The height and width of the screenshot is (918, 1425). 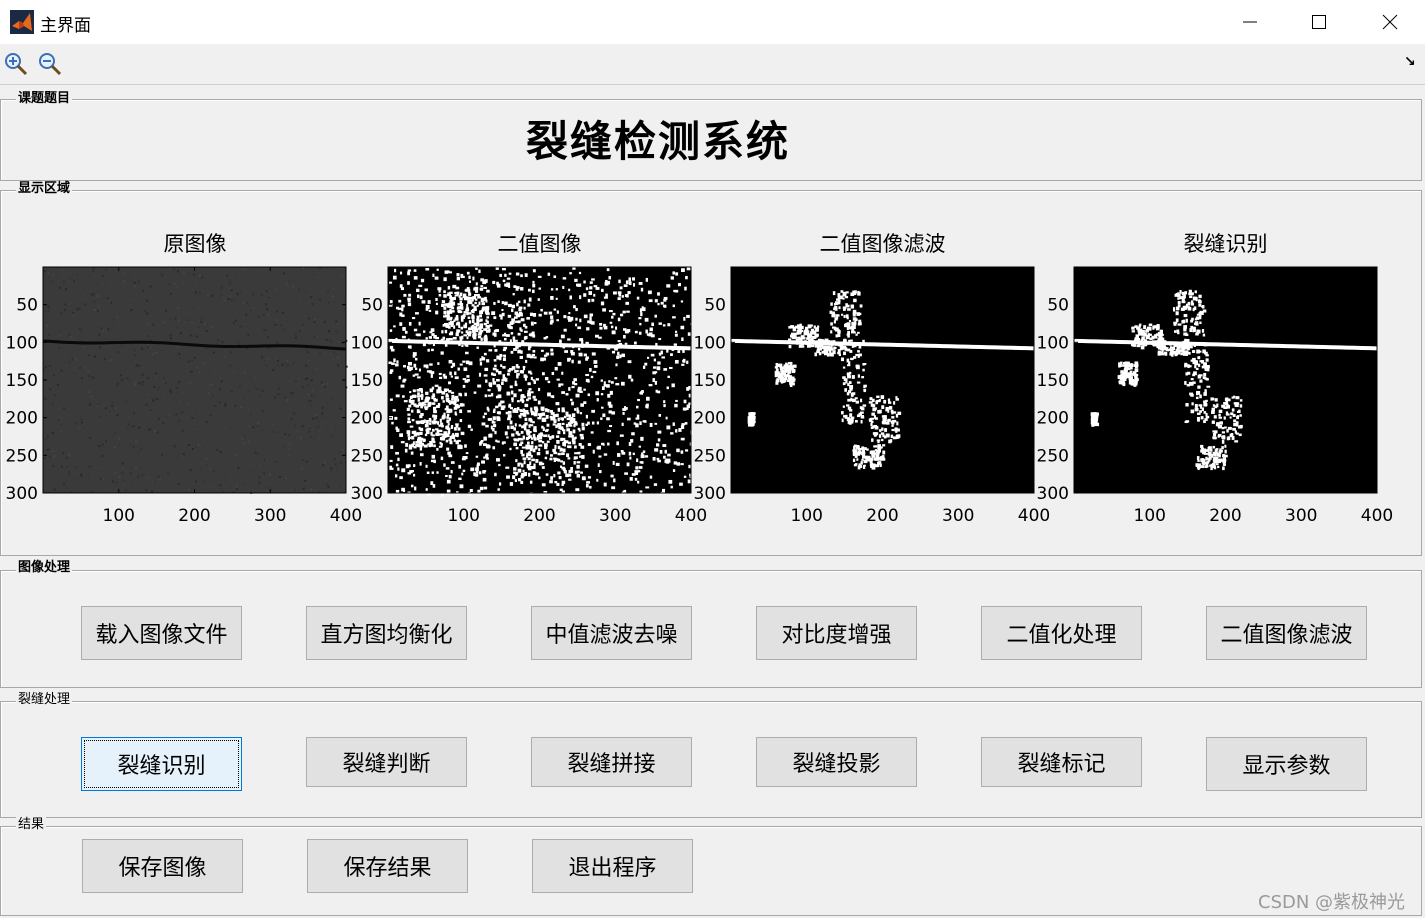 What do you see at coordinates (161, 764) in the screenshot?
I see `crack-recognition-button: 裂缝识别` at bounding box center [161, 764].